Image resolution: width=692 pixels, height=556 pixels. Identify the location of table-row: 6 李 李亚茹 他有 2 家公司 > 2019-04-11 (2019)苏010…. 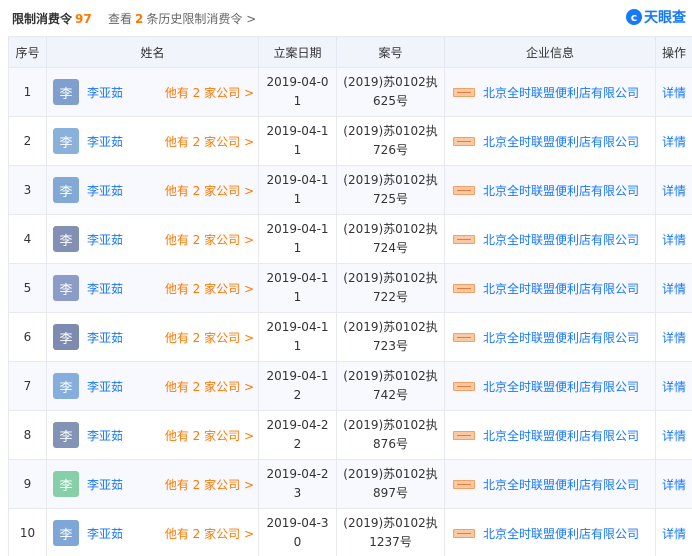
(350, 337).